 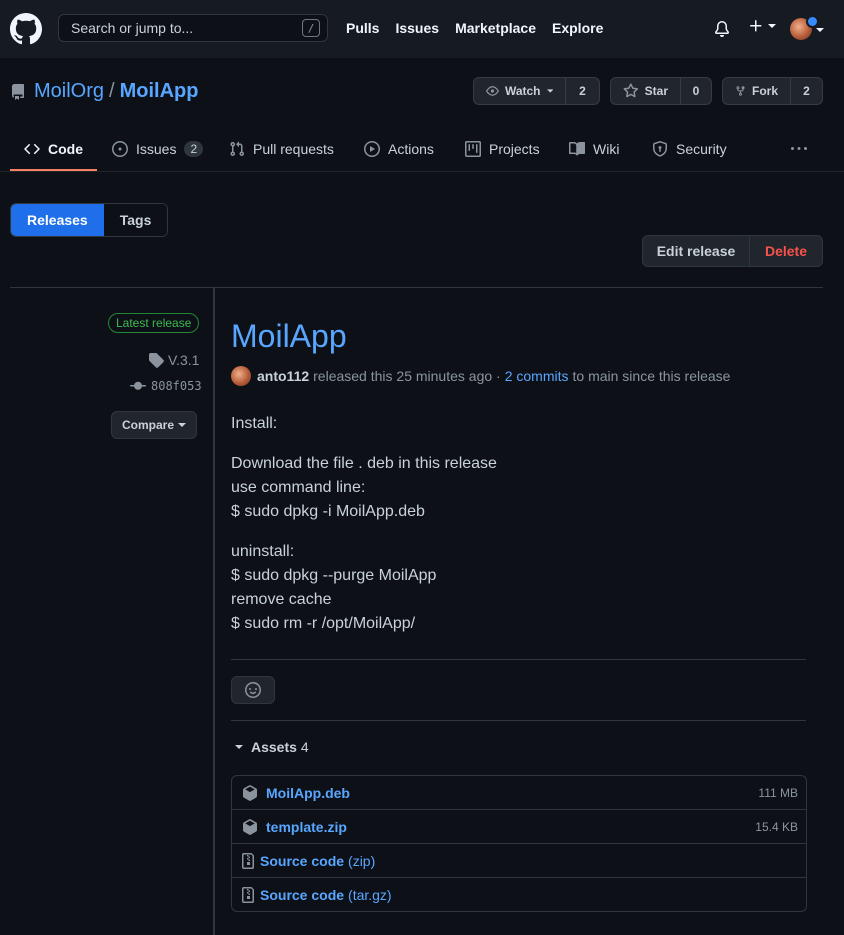 I want to click on triangle-down-icon, so click(x=239, y=747).